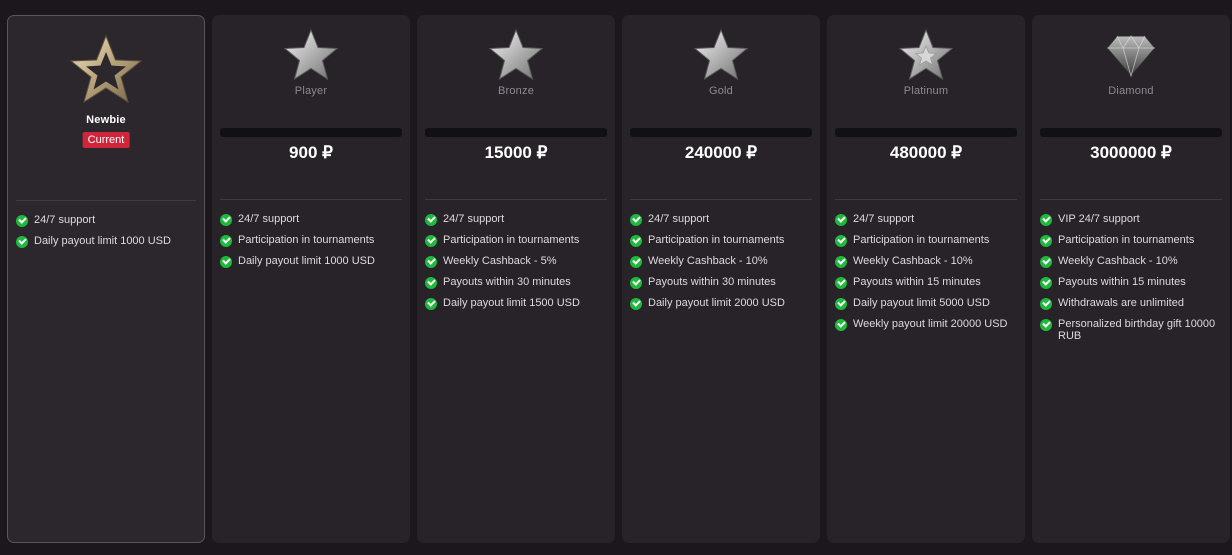 The height and width of the screenshot is (555, 1232). Describe the element at coordinates (721, 152) in the screenshot. I see `level-price: 240000 ₽` at that location.